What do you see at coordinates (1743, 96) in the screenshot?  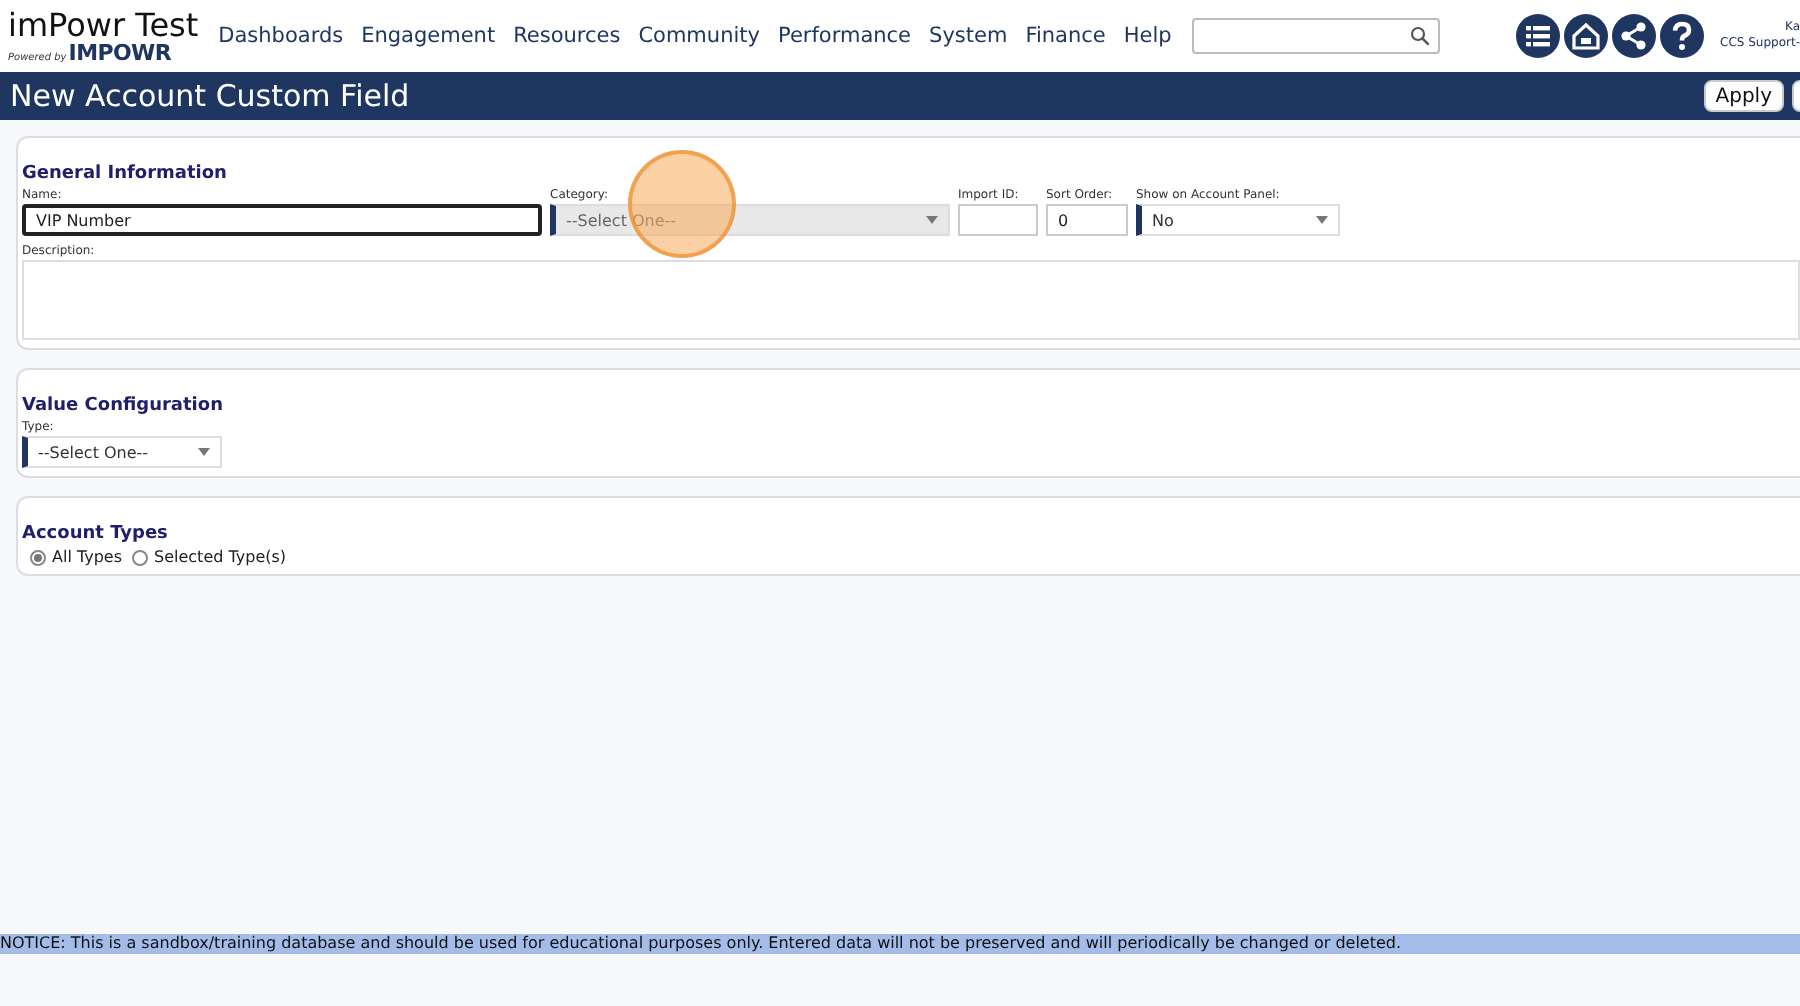 I see `apply-button: Apply` at bounding box center [1743, 96].